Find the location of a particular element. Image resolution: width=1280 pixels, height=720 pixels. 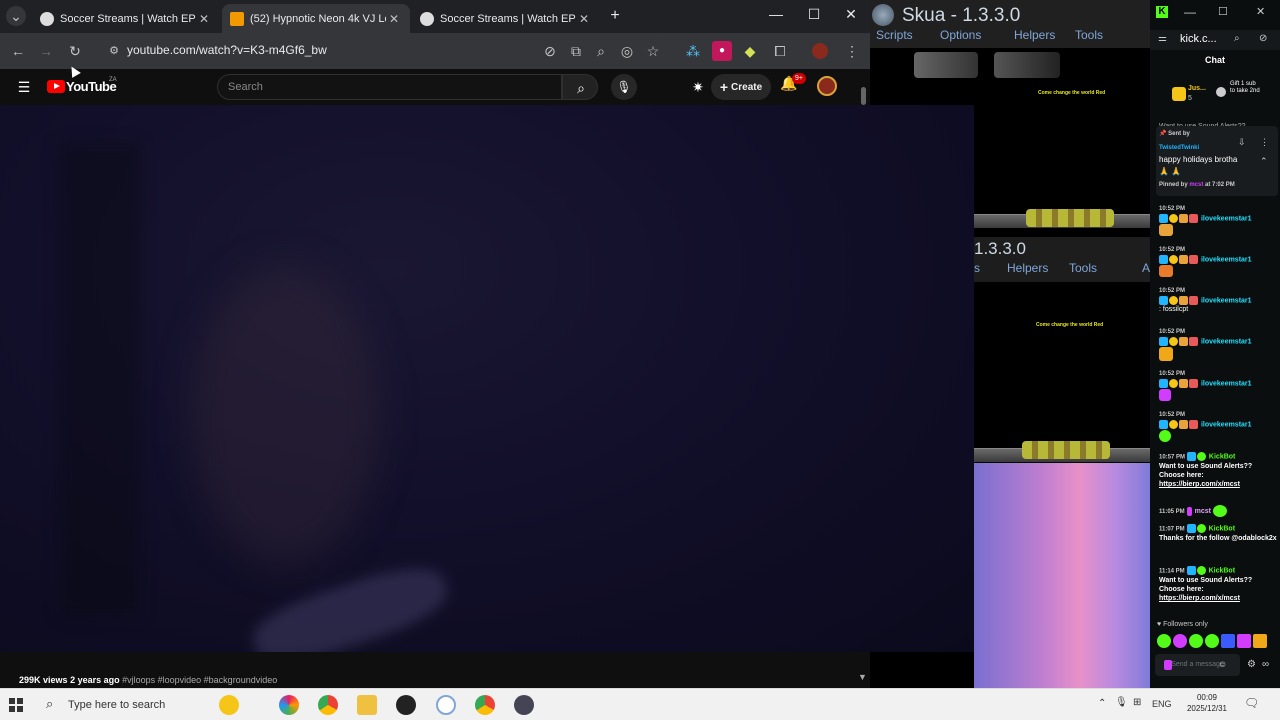

back-icon: ← is located at coordinates (18, 51).